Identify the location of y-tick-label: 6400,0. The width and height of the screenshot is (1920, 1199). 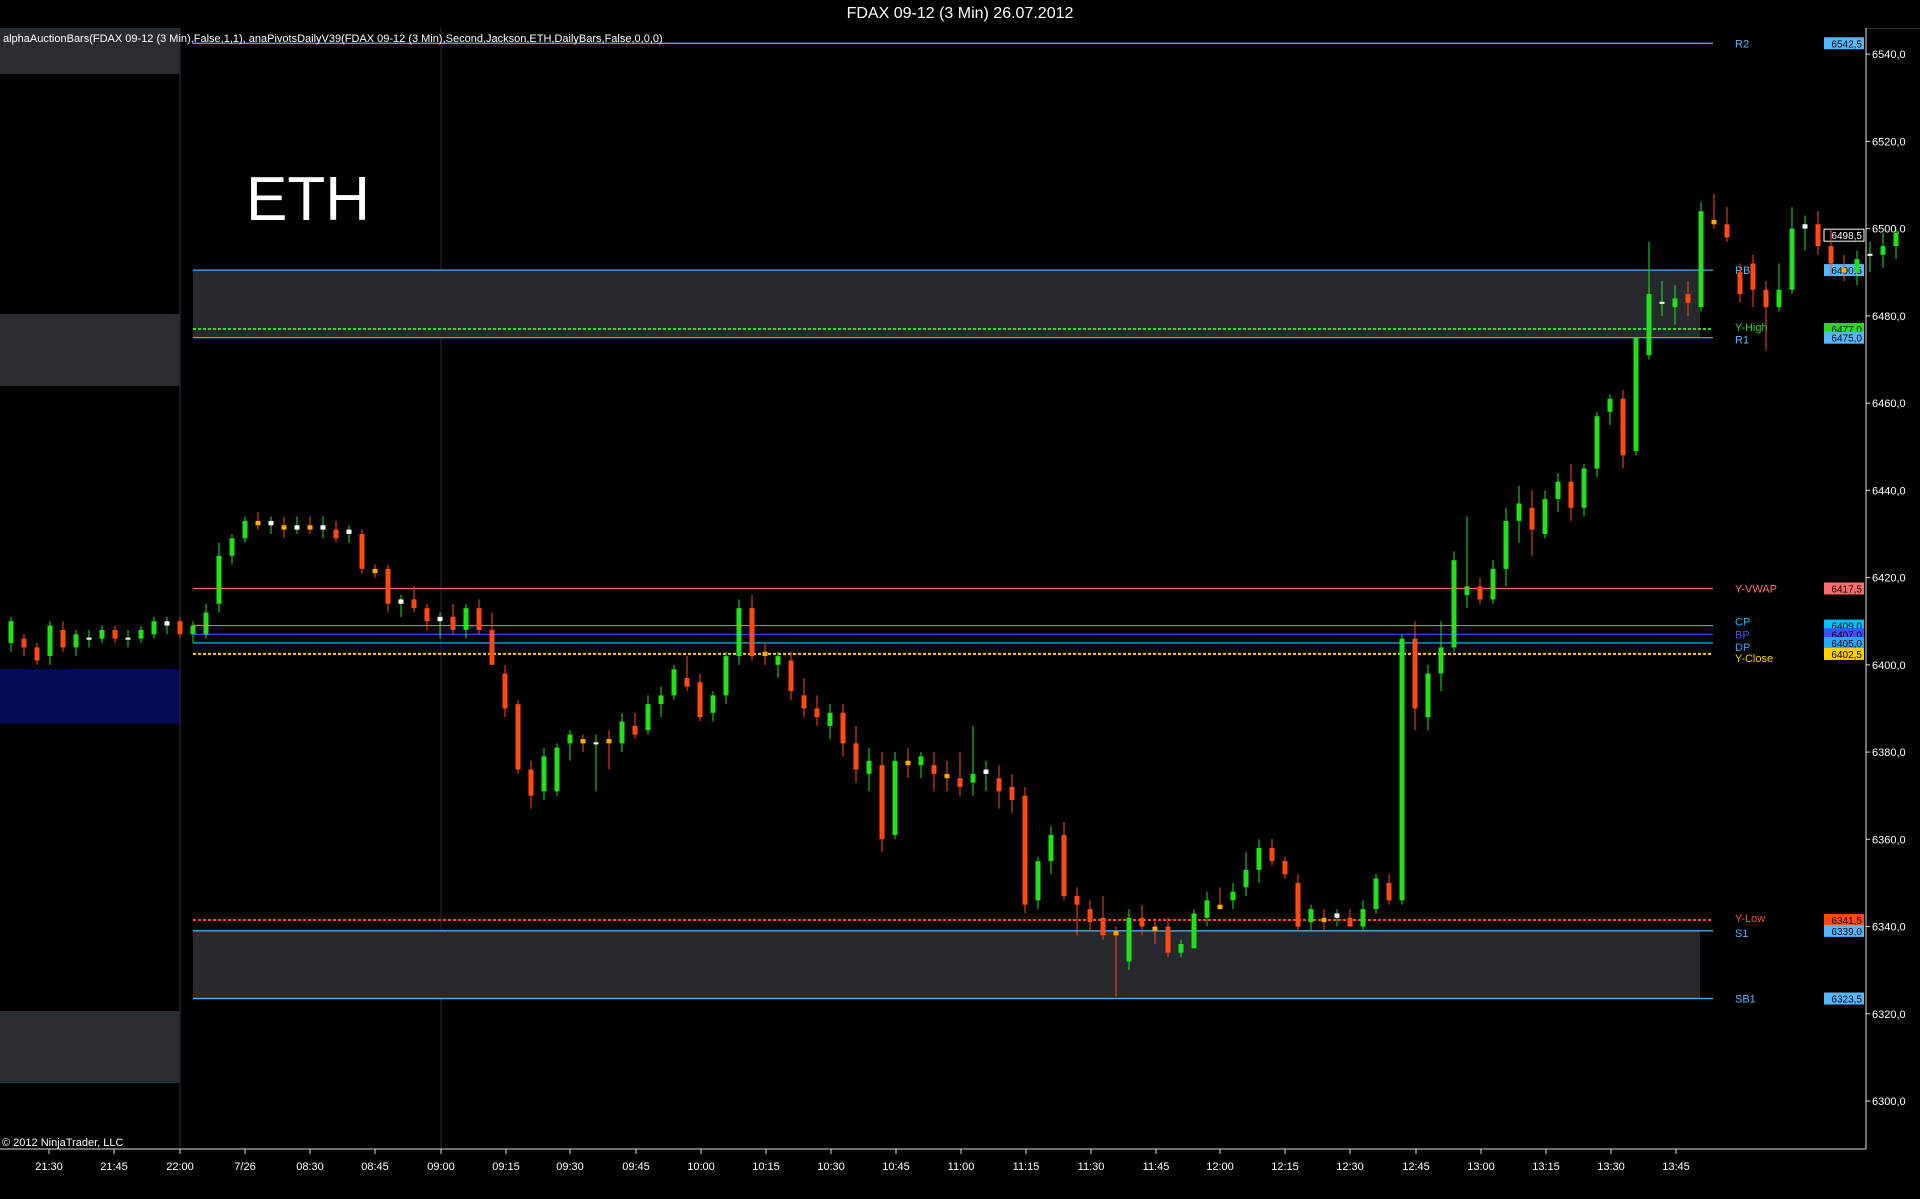
(1889, 666).